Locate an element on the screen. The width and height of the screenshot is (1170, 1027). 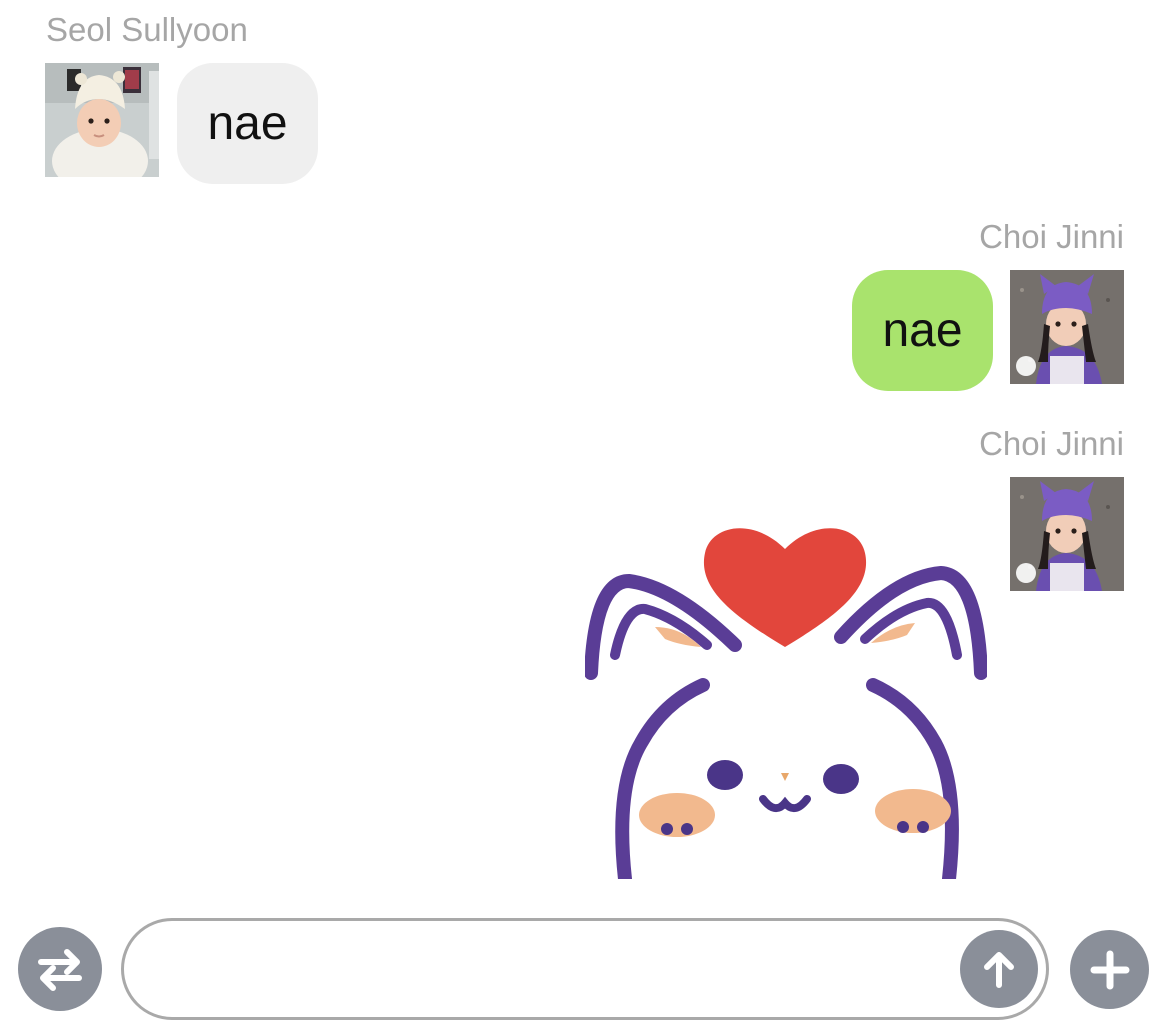
message-input is located at coordinates (556, 971).